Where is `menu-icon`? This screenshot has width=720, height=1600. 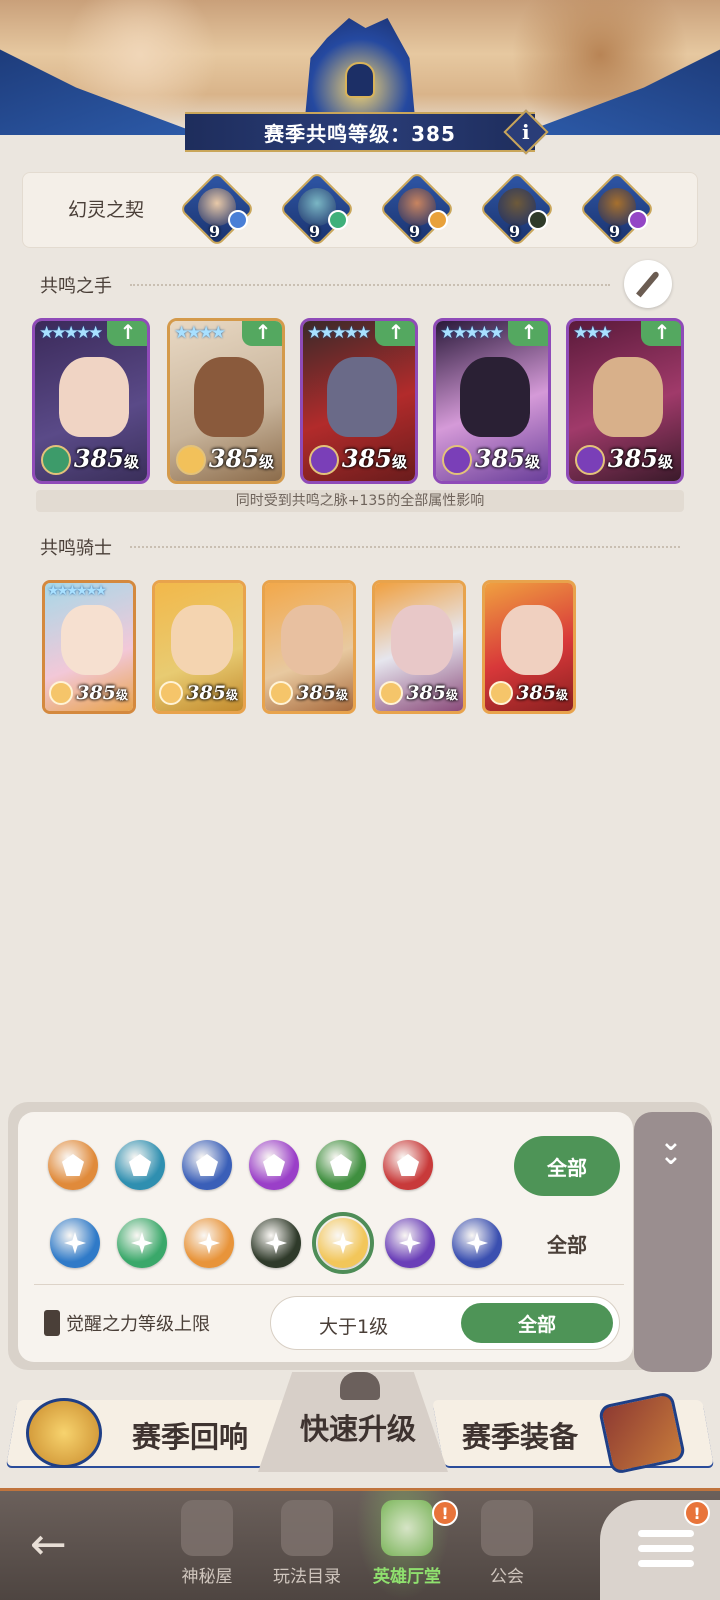 menu-icon is located at coordinates (666, 1552).